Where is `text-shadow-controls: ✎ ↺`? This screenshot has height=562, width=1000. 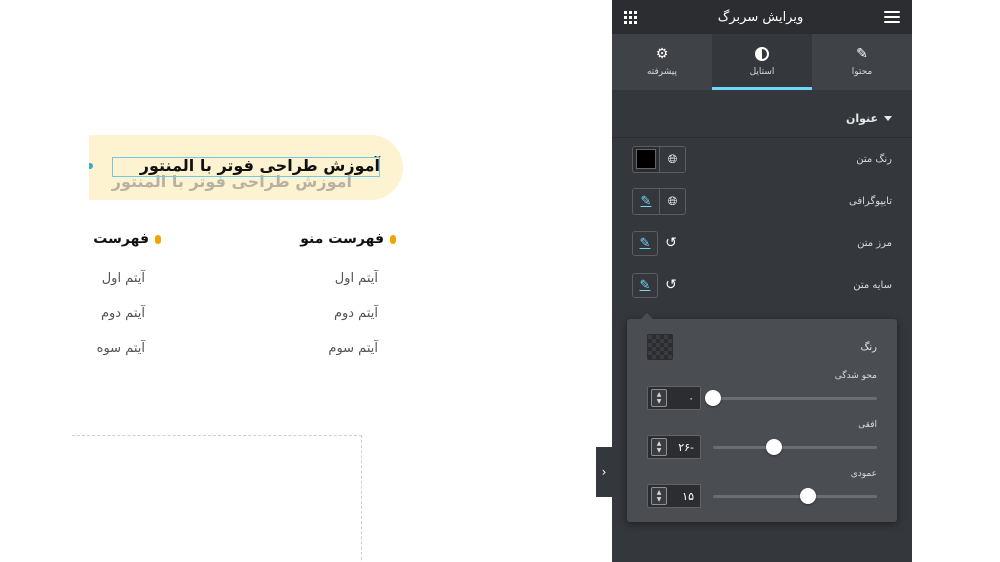
text-shadow-controls: ✎ ↺ is located at coordinates (658, 285).